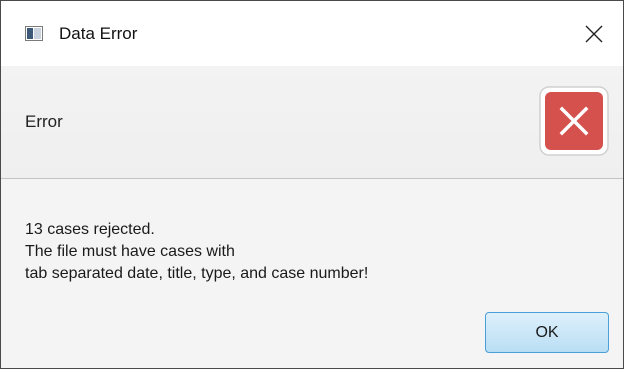 The width and height of the screenshot is (624, 369). I want to click on error-icon, so click(574, 121).